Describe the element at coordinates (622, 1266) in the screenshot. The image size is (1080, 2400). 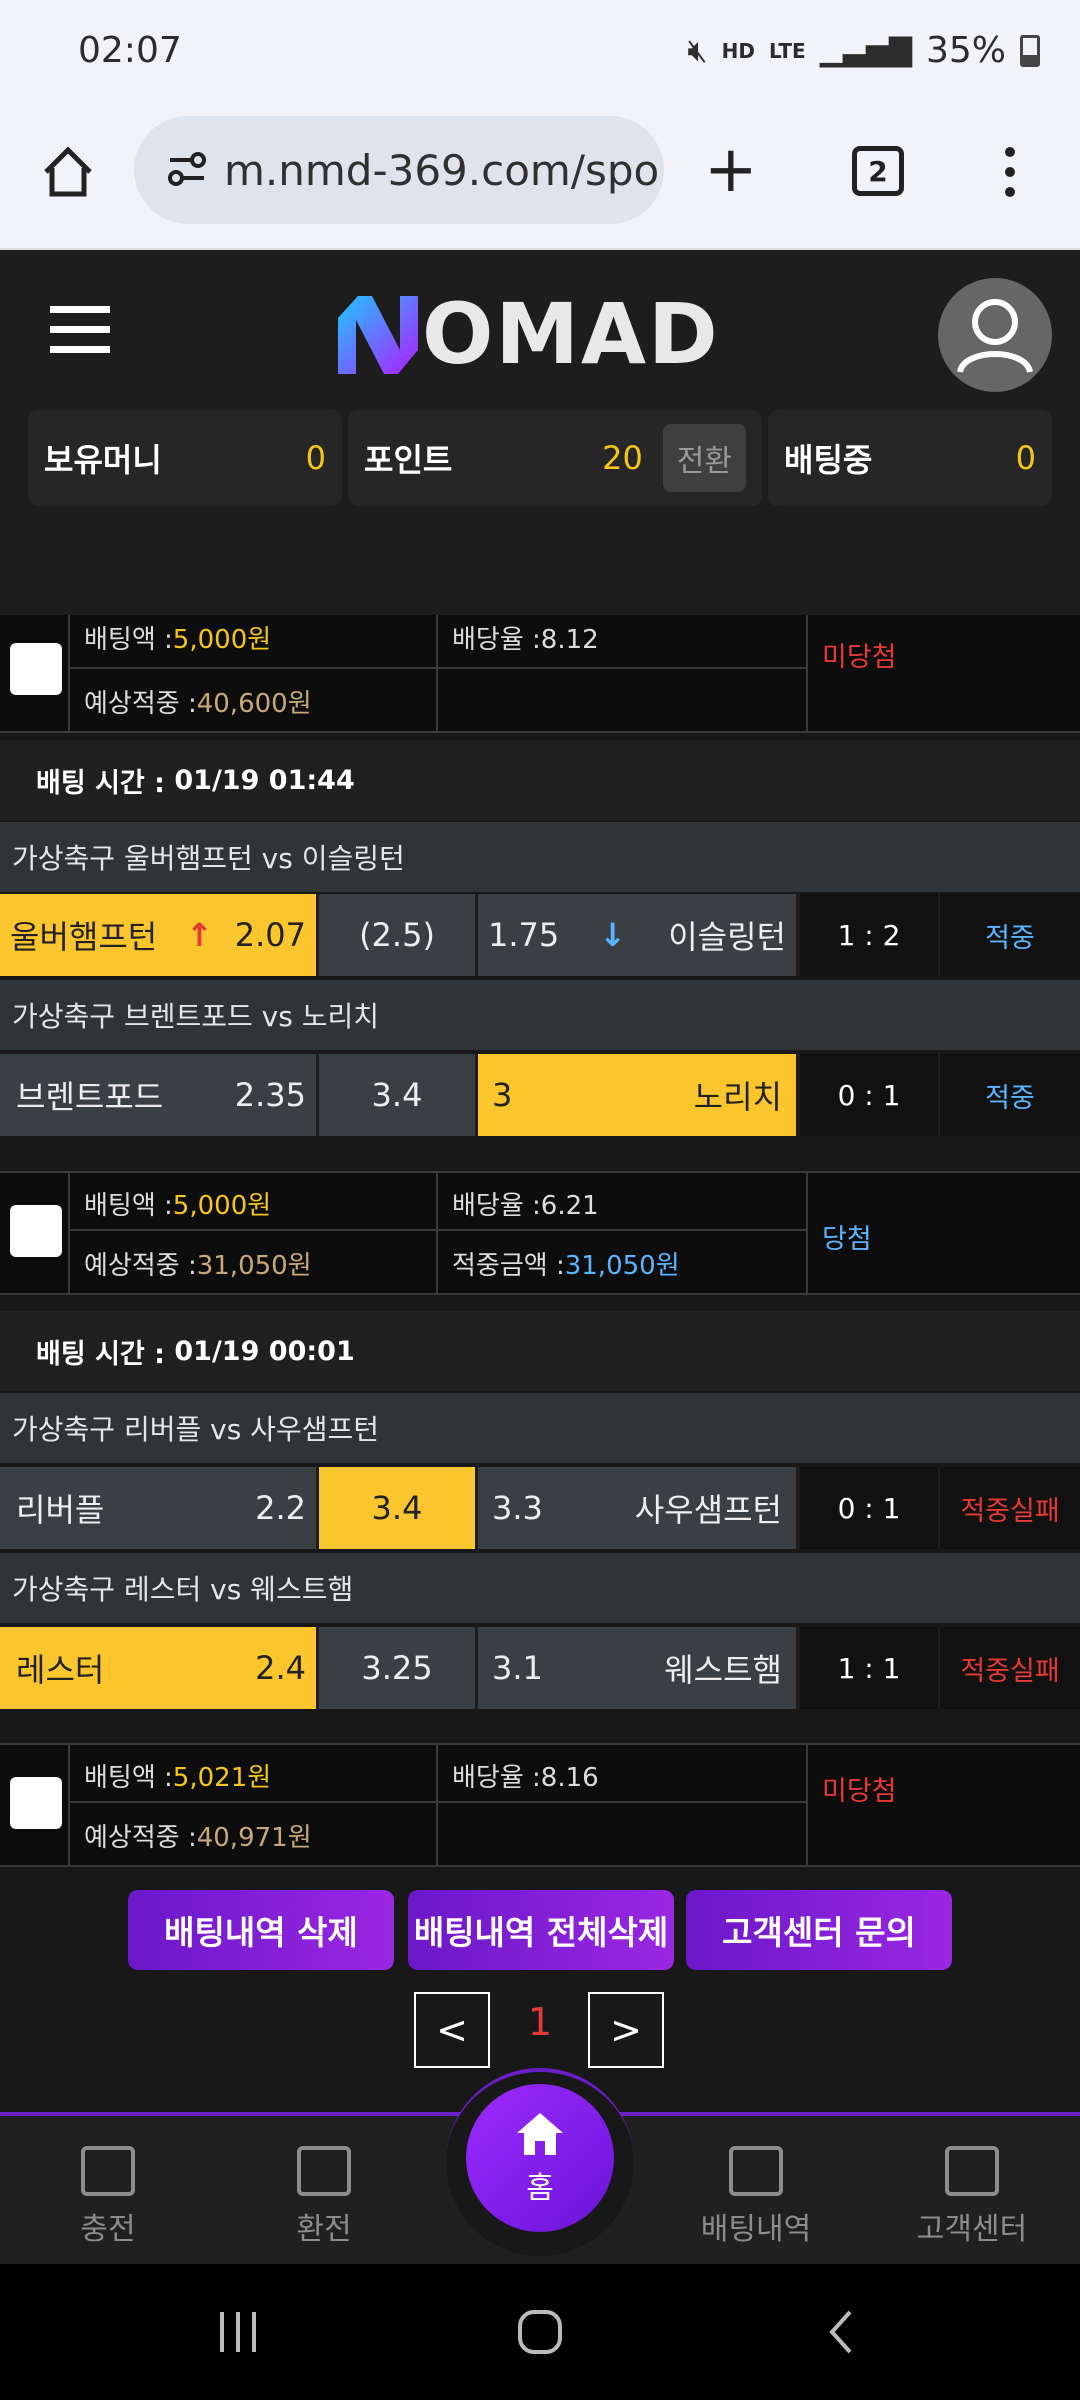
I see `win-value: 31,050원` at that location.